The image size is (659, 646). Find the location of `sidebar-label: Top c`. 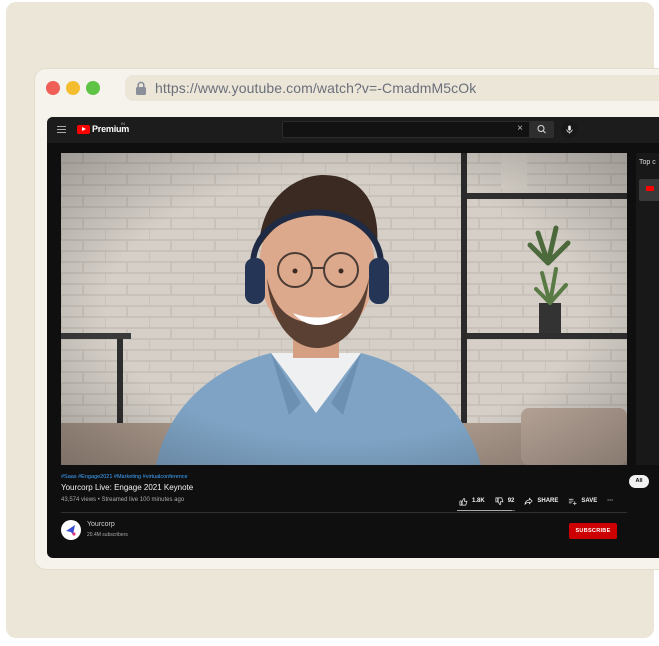

sidebar-label: Top c is located at coordinates (647, 162).